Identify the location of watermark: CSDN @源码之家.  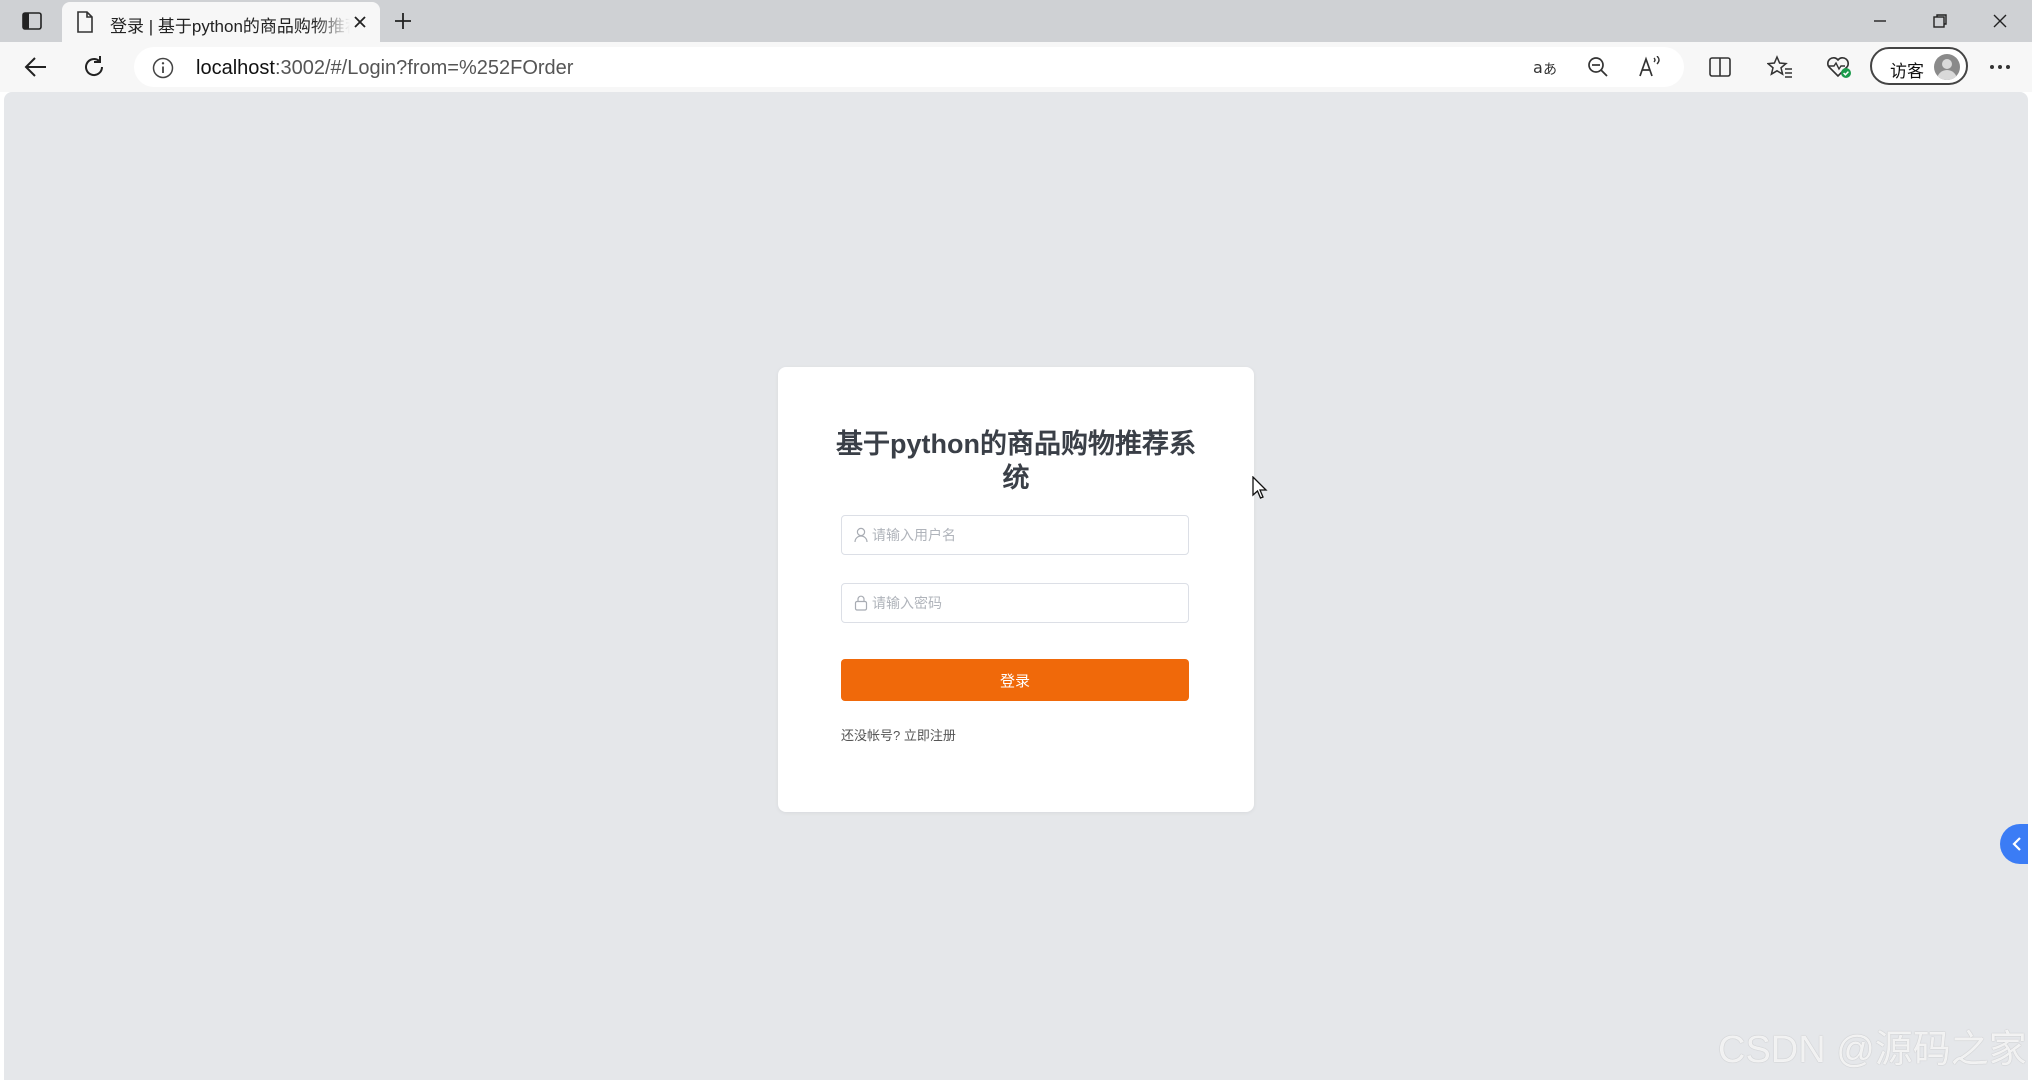
(1872, 1050).